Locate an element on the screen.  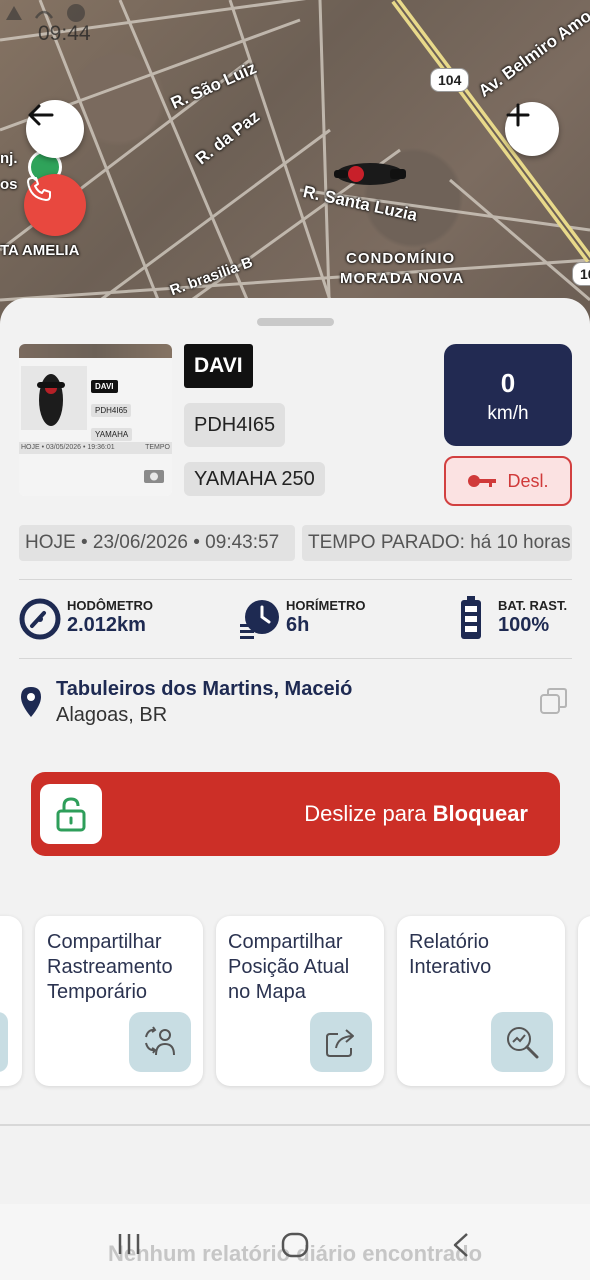
location-pin-icon is located at coordinates (31, 702).